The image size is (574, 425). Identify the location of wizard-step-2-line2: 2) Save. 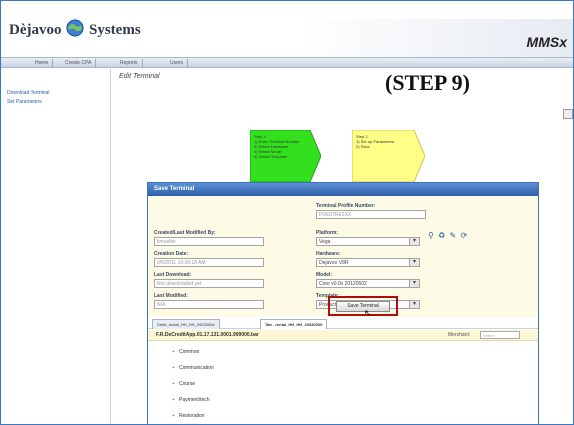
(363, 146).